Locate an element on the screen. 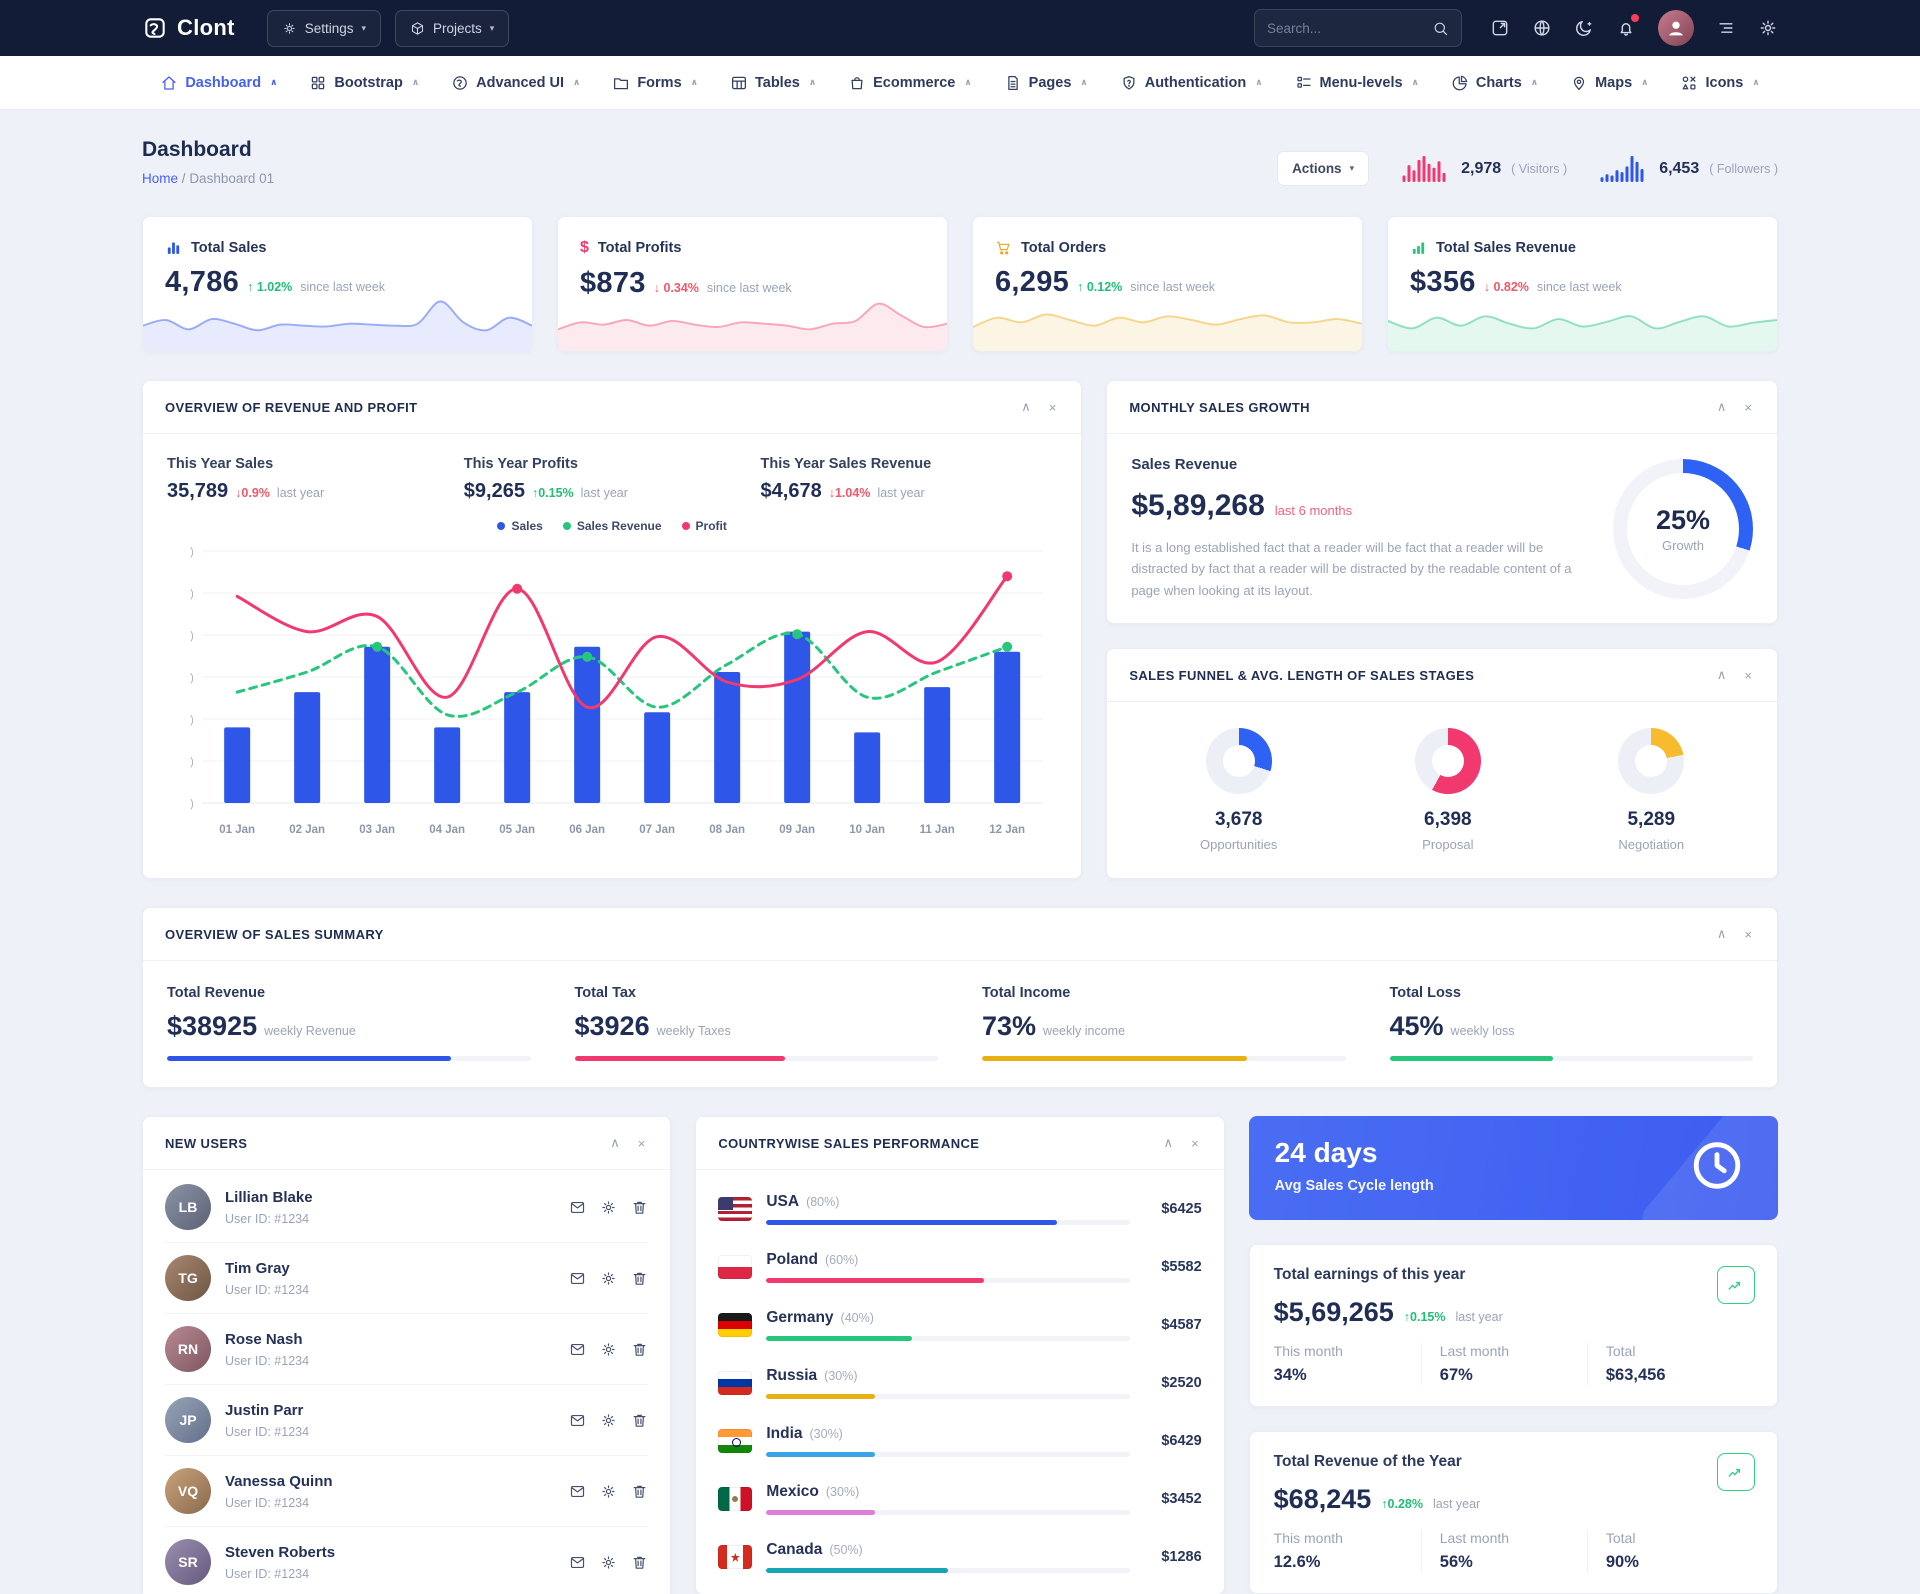 The image size is (1920, 1594). user-name: Lillian Blake is located at coordinates (269, 1197).